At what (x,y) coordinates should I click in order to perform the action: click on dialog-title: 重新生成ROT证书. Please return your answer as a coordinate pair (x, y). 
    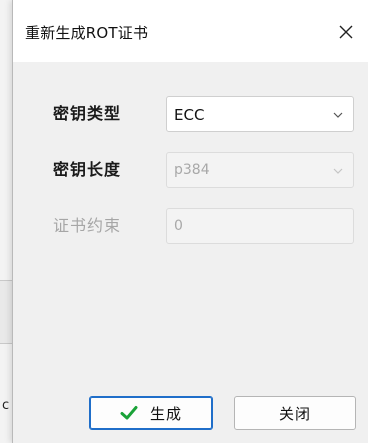
    Looking at the image, I should click on (87, 33).